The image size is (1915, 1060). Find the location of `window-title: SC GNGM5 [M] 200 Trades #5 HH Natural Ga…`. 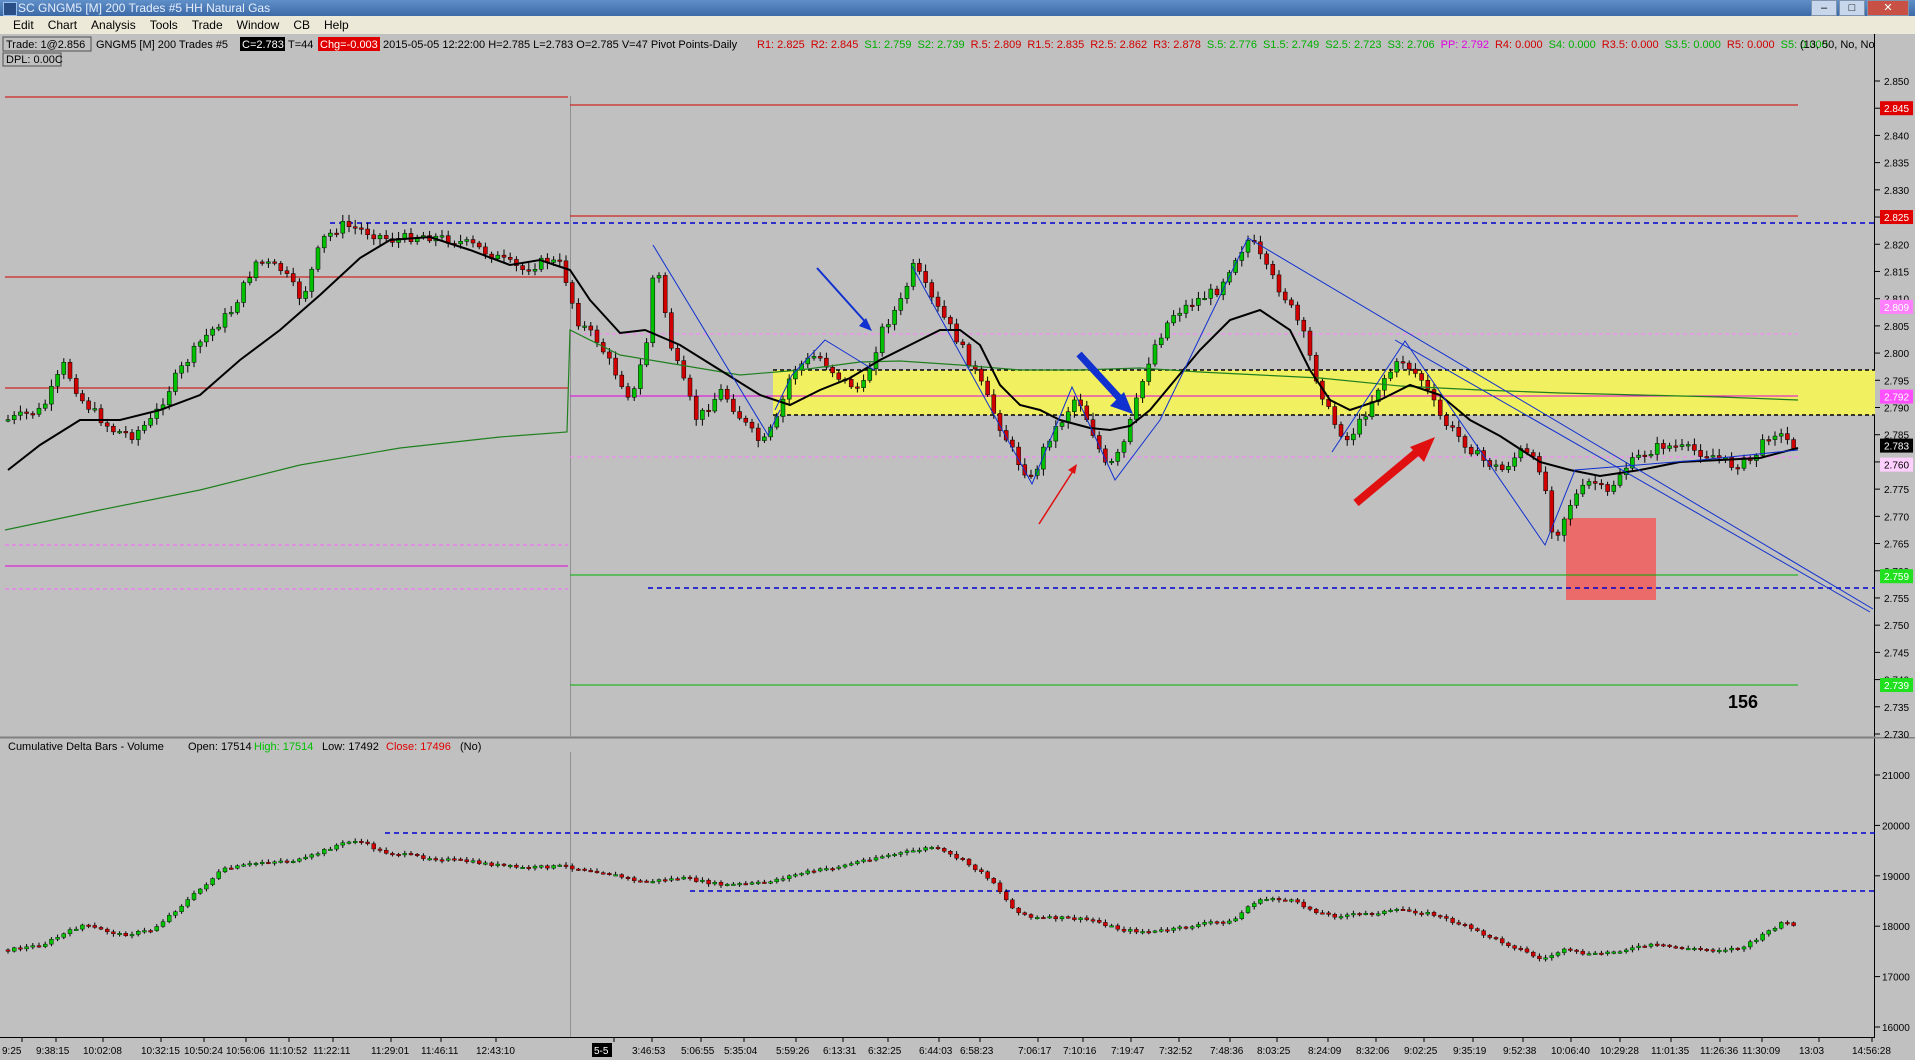

window-title: SC GNGM5 [M] 200 Trades #5 HH Natural Ga… is located at coordinates (144, 8).